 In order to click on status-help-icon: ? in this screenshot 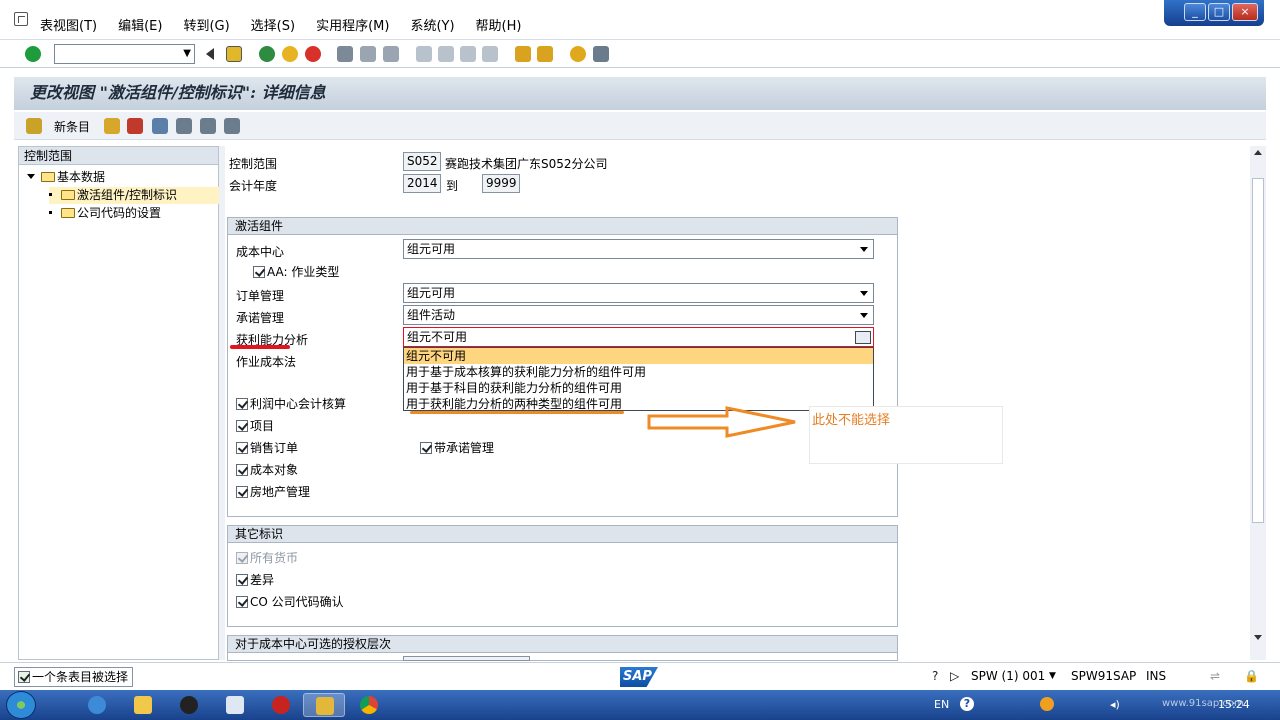, I will do `click(935, 676)`.